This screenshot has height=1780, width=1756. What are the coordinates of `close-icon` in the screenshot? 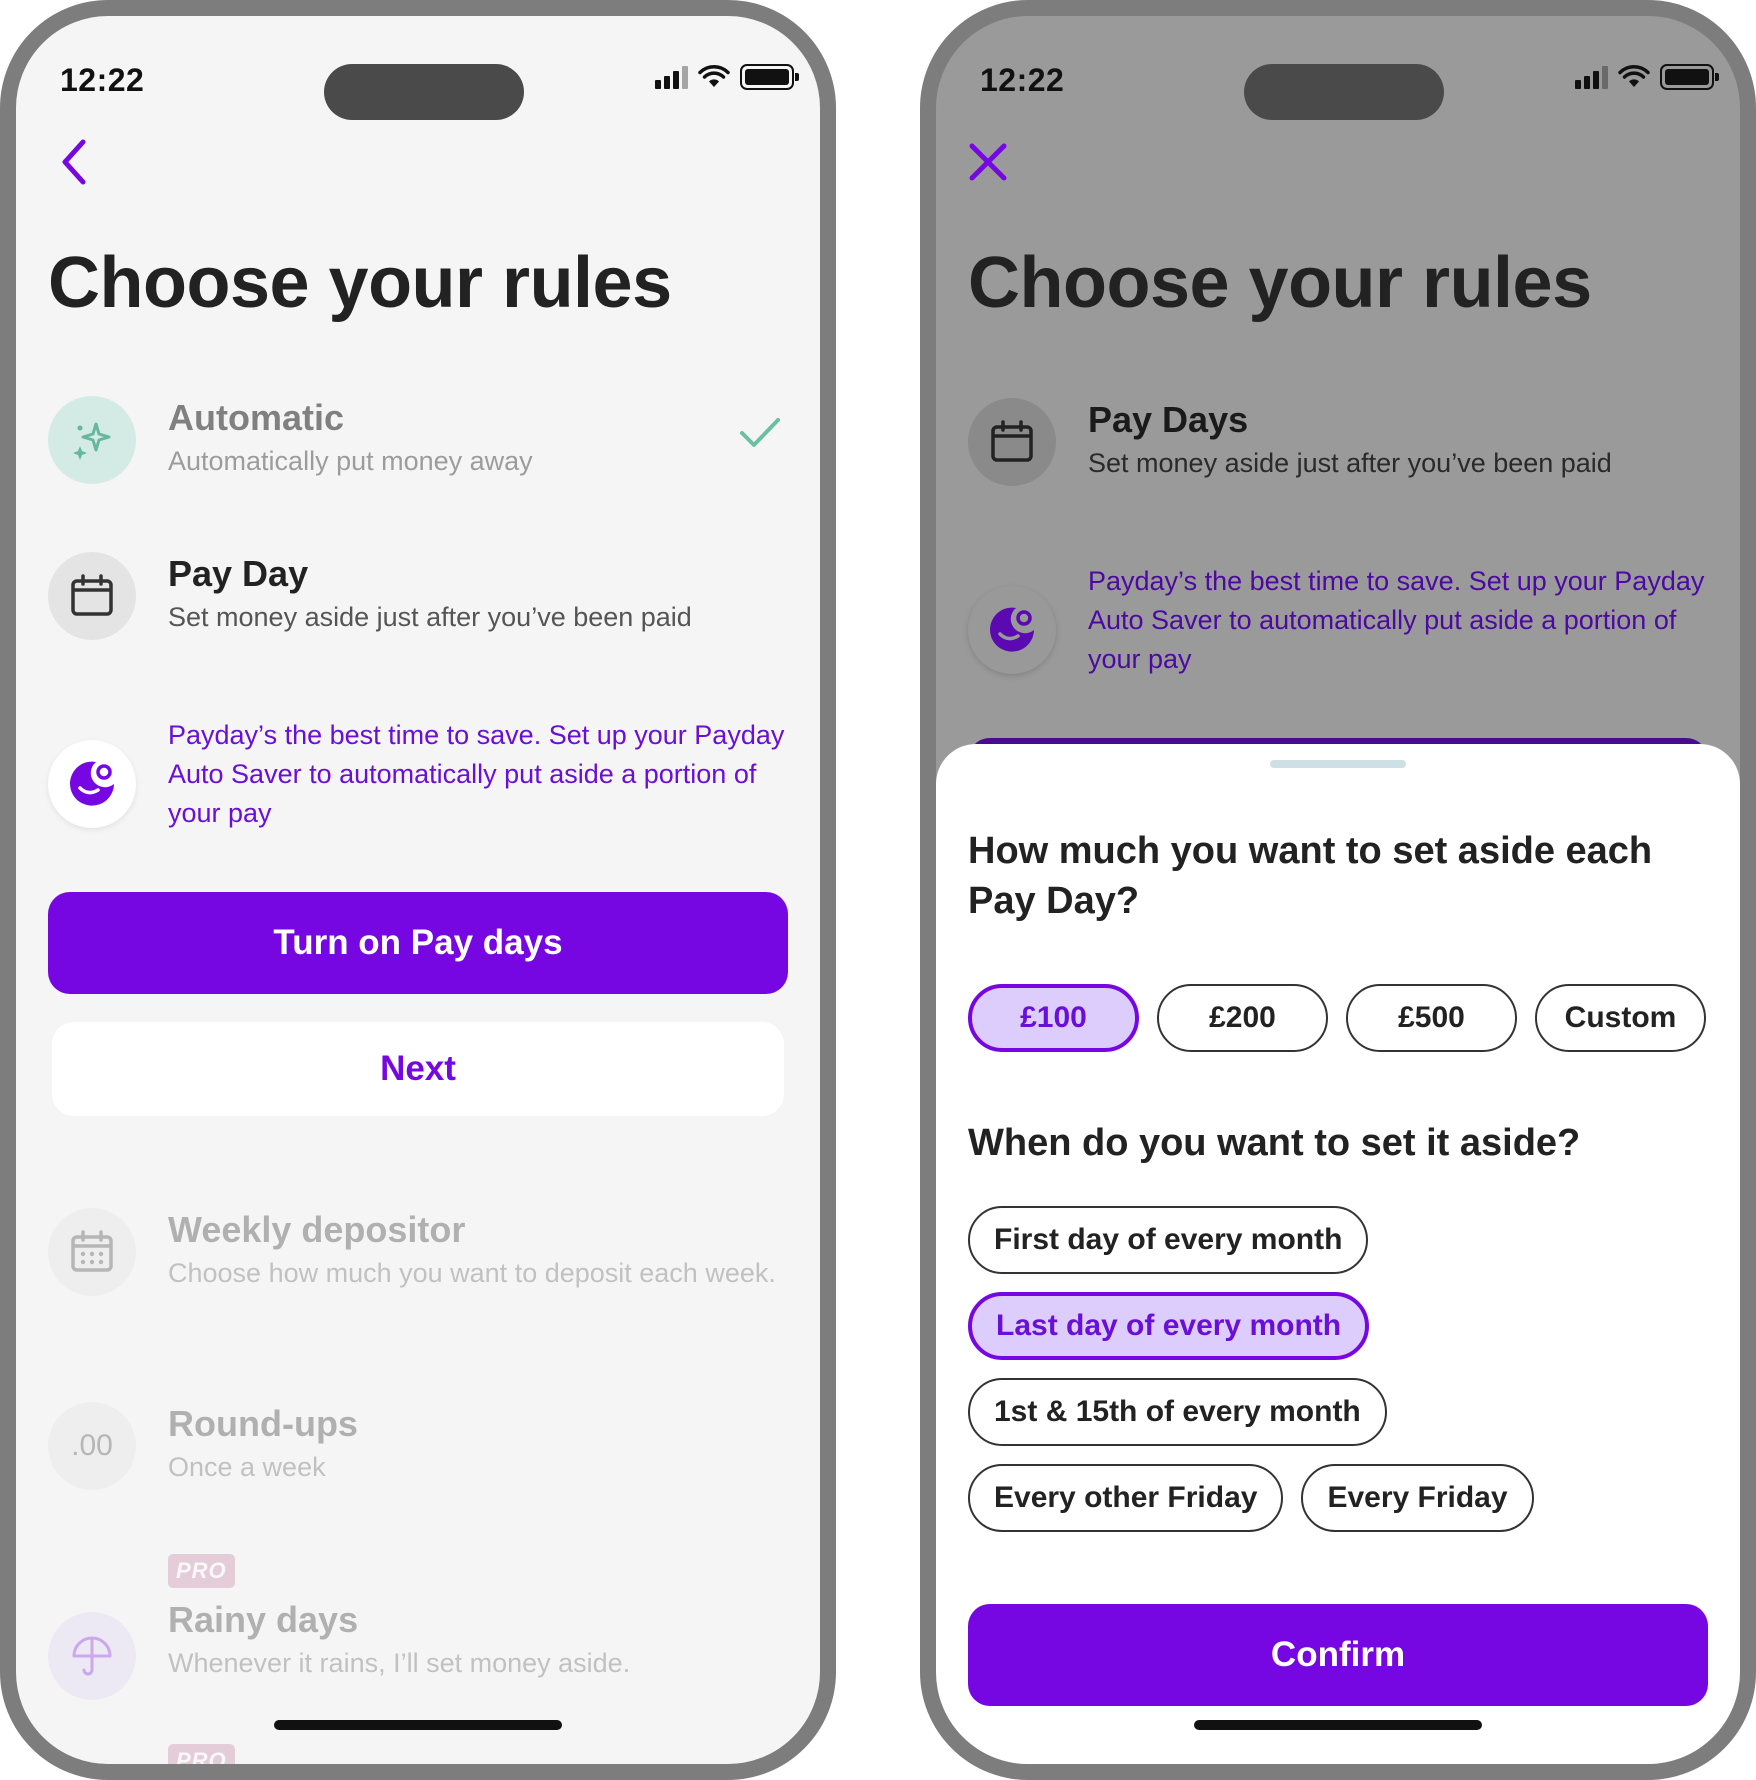 It's located at (988, 162).